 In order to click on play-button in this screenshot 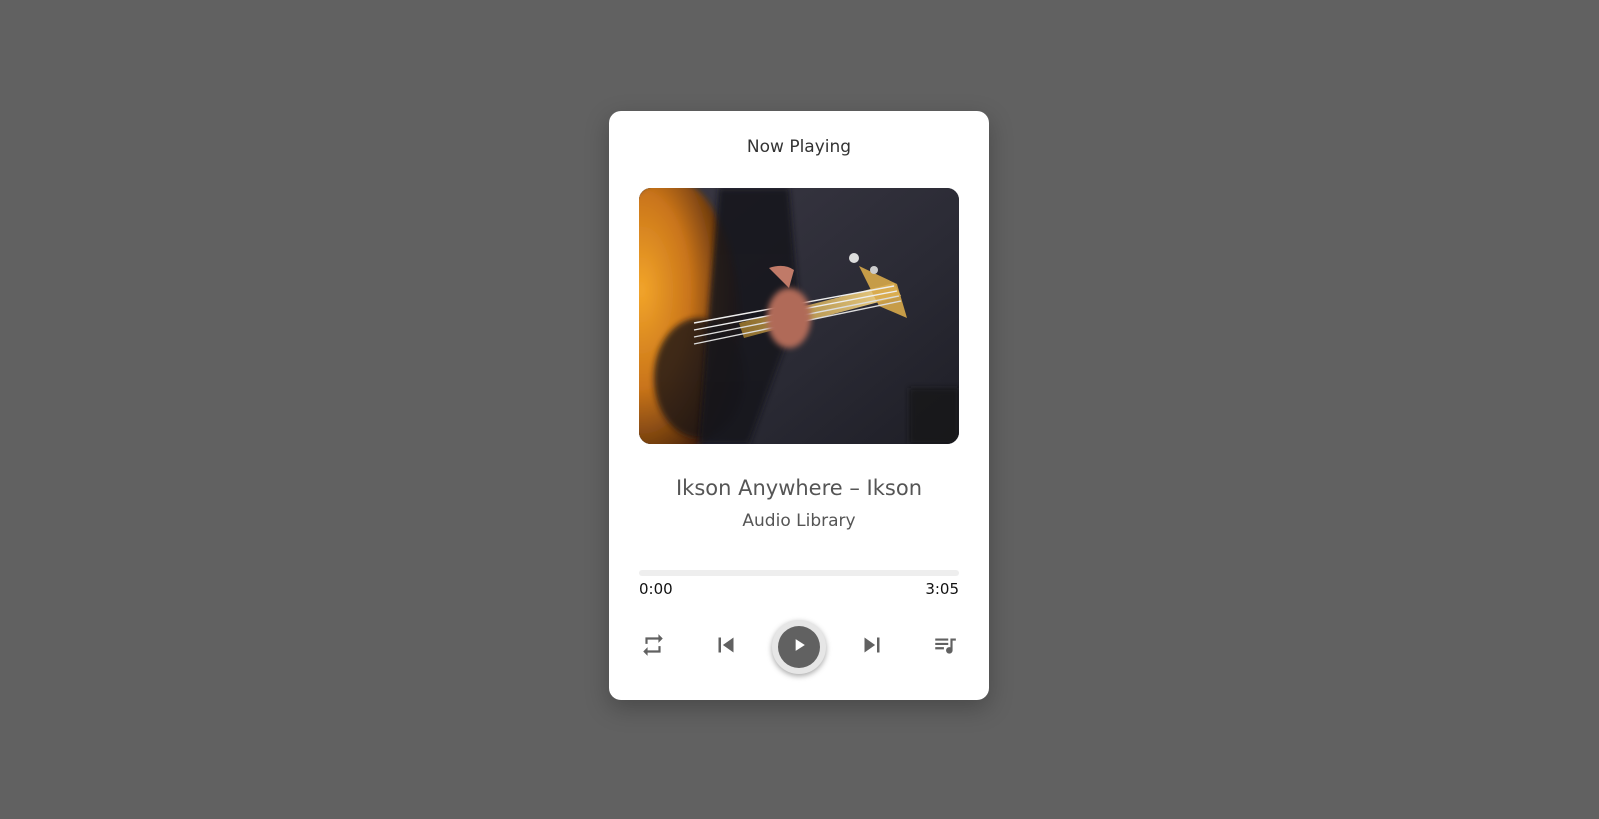, I will do `click(799, 647)`.